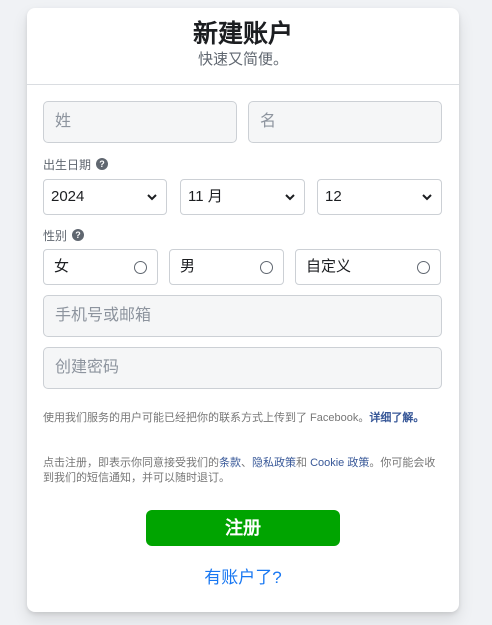 This screenshot has width=492, height=625. I want to click on gender-option-label: 自定义, so click(329, 266).